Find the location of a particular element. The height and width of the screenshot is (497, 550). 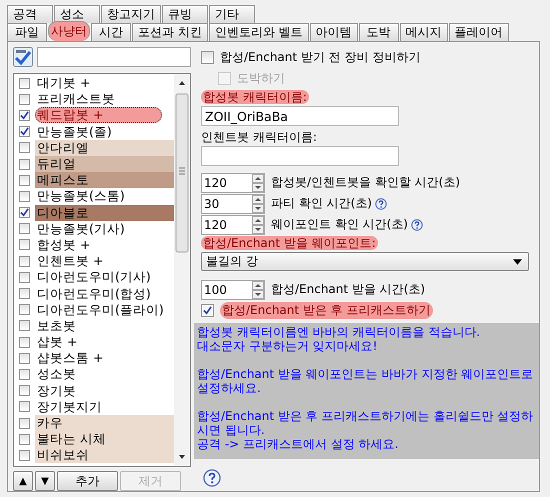

info-text: 공격 -> 프리캐스트에서 설정 하세요. is located at coordinates (298, 444).